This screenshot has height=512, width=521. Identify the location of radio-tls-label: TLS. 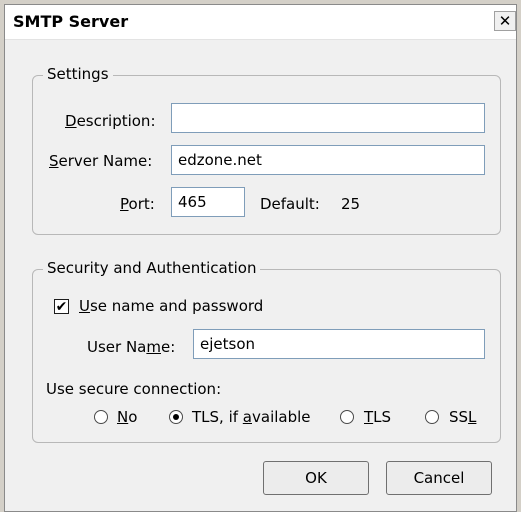
(377, 417).